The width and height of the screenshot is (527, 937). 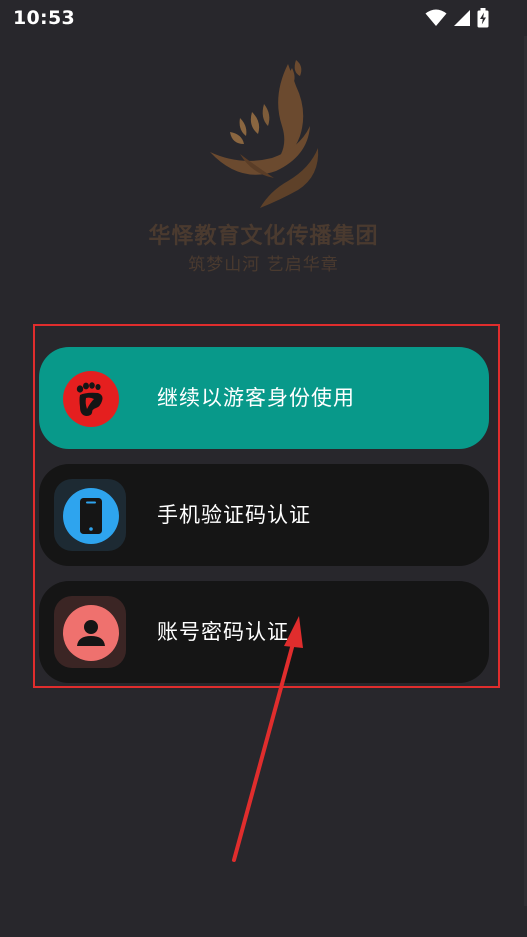 I want to click on phone-icon, so click(x=91, y=516).